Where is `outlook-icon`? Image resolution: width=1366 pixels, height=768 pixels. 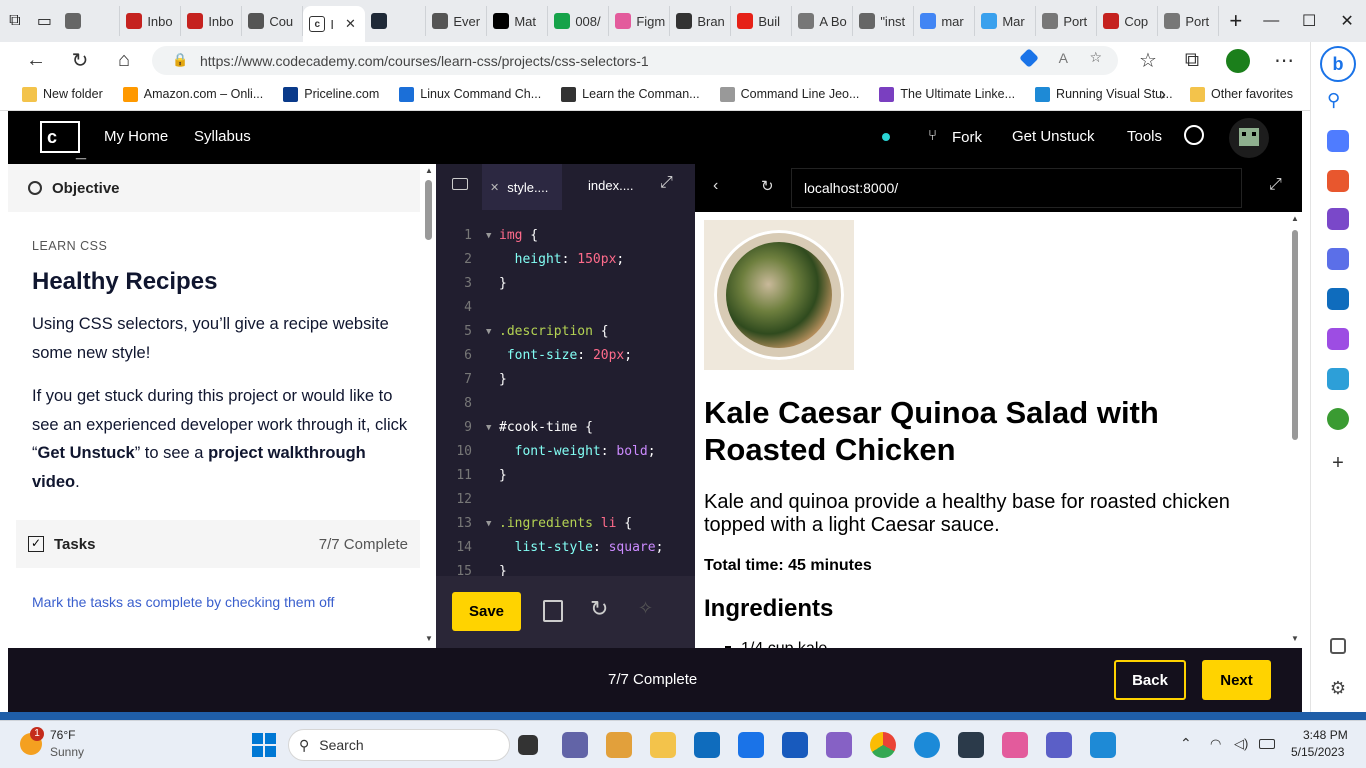 outlook-icon is located at coordinates (1338, 299).